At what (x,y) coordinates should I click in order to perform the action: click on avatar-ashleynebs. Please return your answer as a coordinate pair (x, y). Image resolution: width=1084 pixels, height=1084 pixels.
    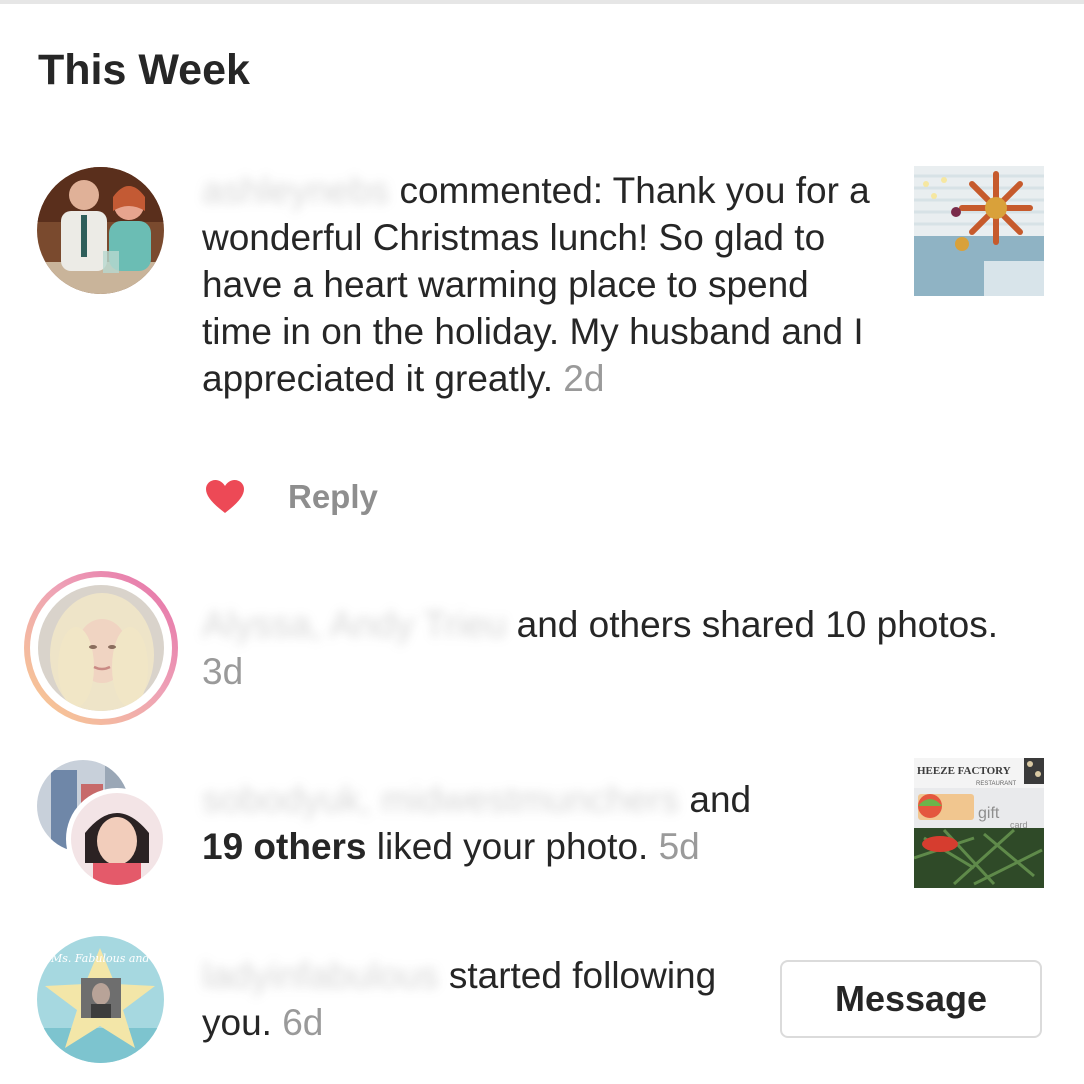
    Looking at the image, I should click on (100, 230).